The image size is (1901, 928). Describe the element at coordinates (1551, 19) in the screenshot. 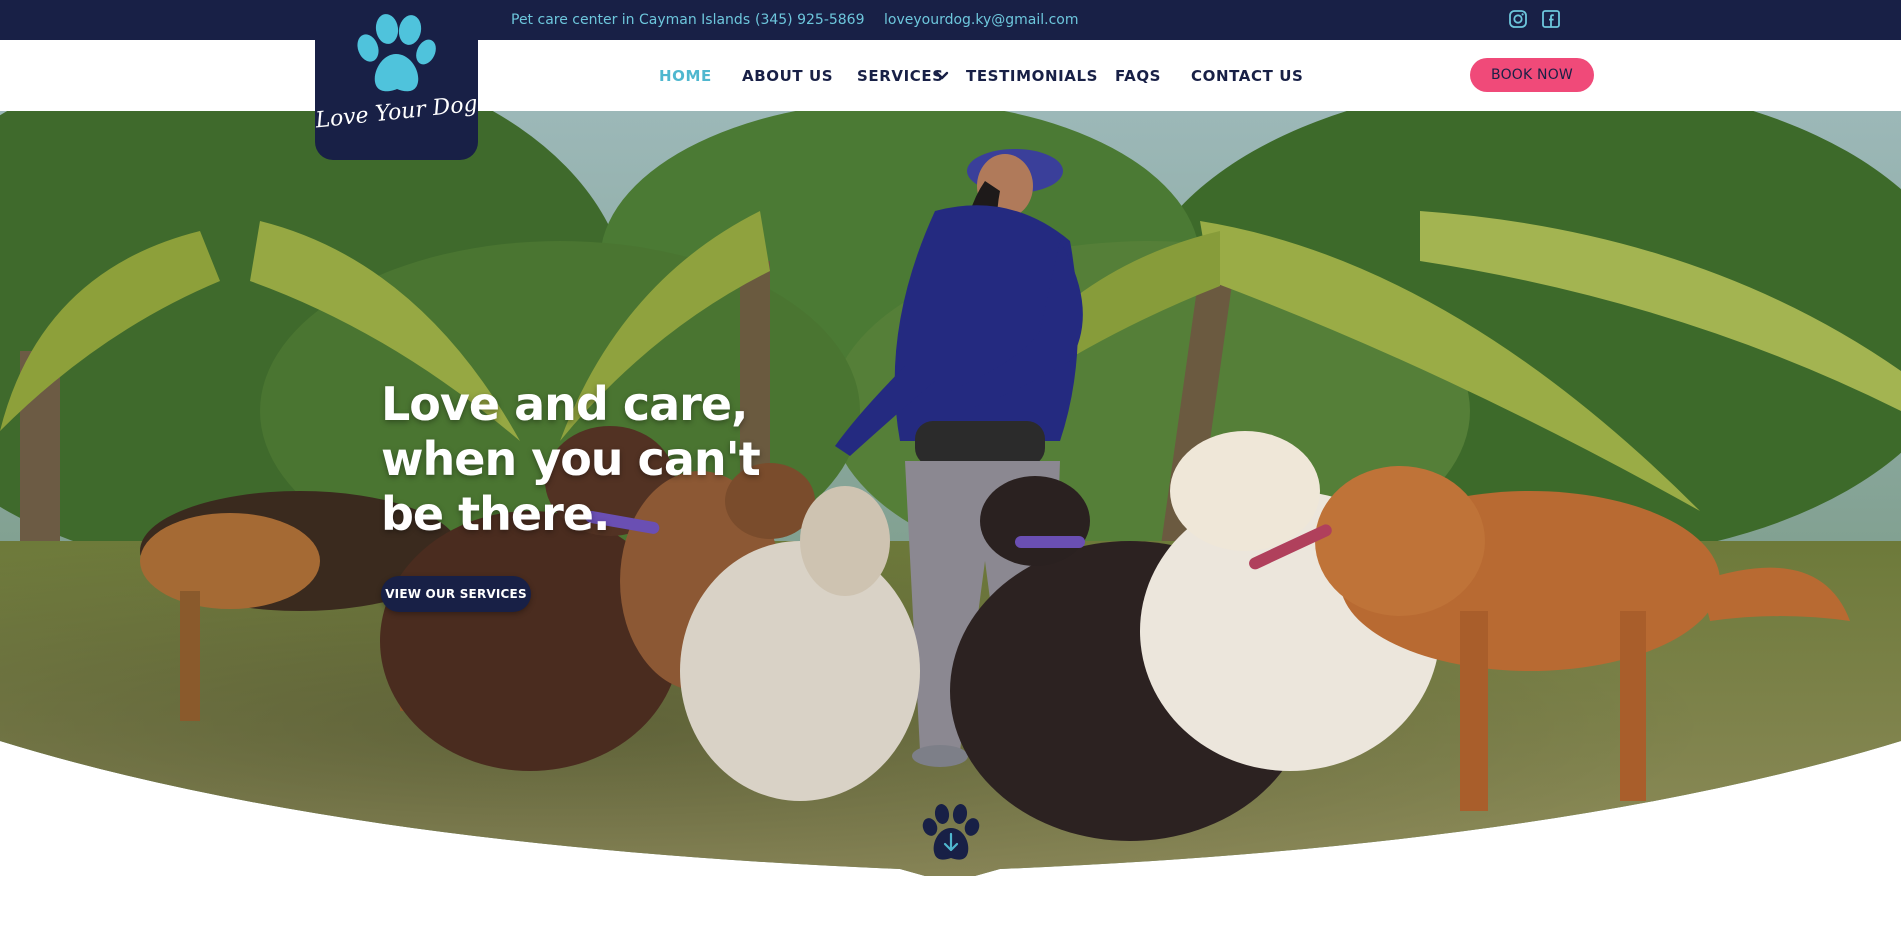

I see `facebook-icon` at that location.